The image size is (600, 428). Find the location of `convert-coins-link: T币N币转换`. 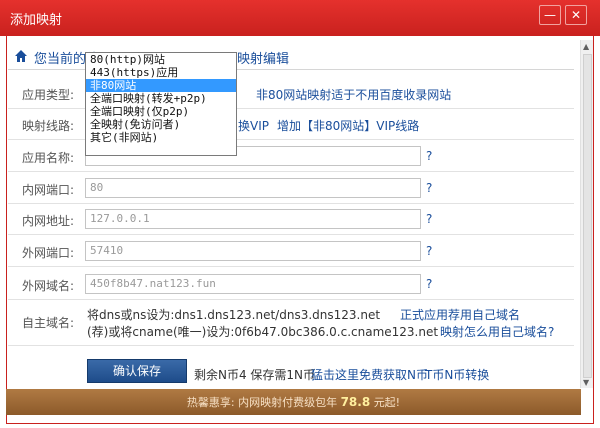

convert-coins-link: T币N币转换 is located at coordinates (457, 374).